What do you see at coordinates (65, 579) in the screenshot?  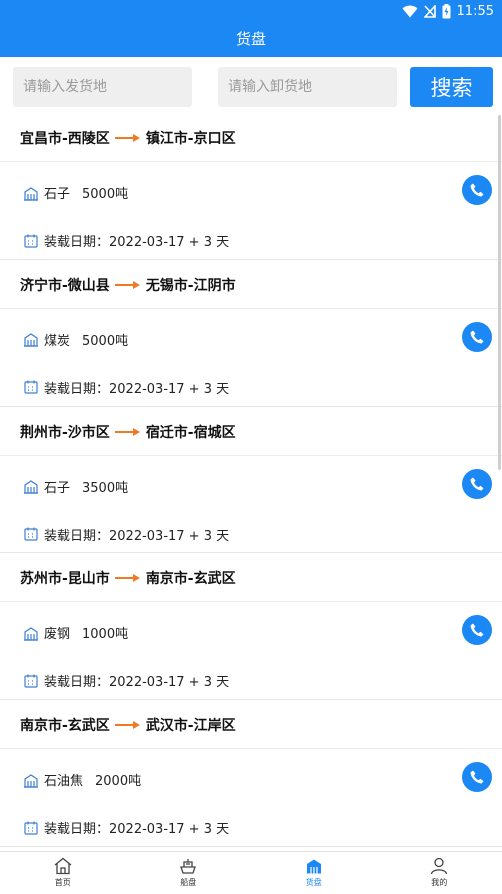 I see `route-origin: 苏州市-昆山市` at bounding box center [65, 579].